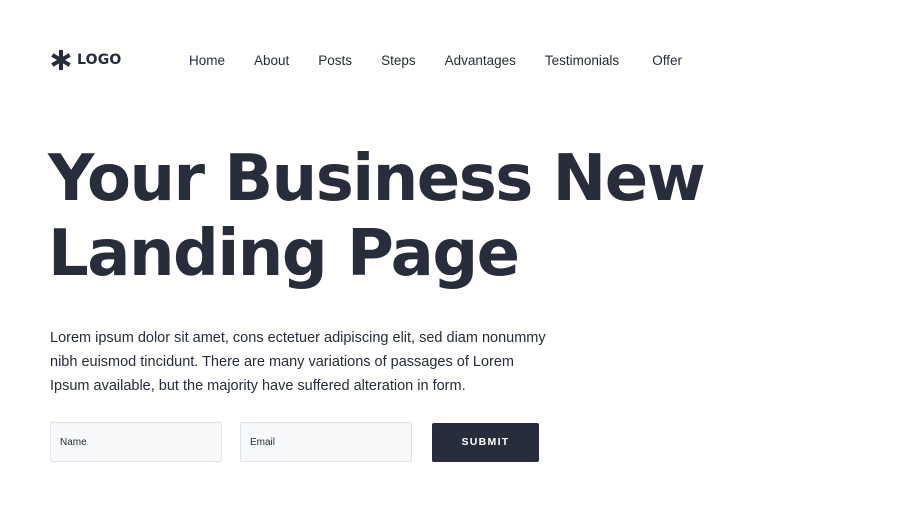 The height and width of the screenshot is (521, 924). Describe the element at coordinates (207, 60) in the screenshot. I see `nav-link-home: Home` at that location.